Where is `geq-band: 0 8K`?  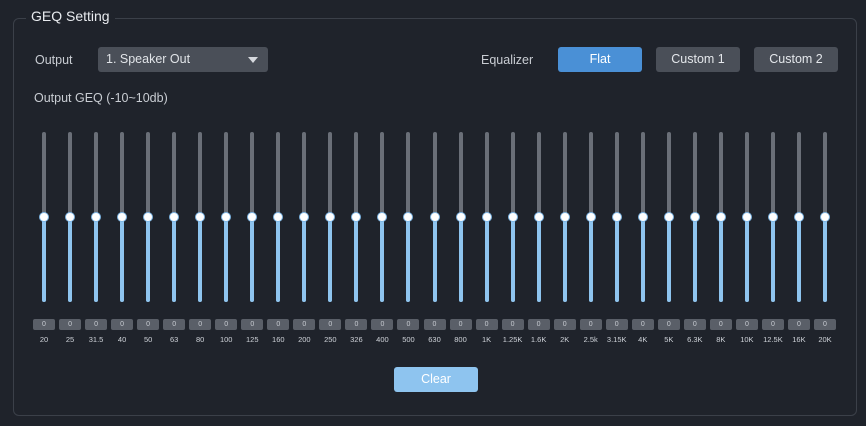
geq-band: 0 8K is located at coordinates (721, 175).